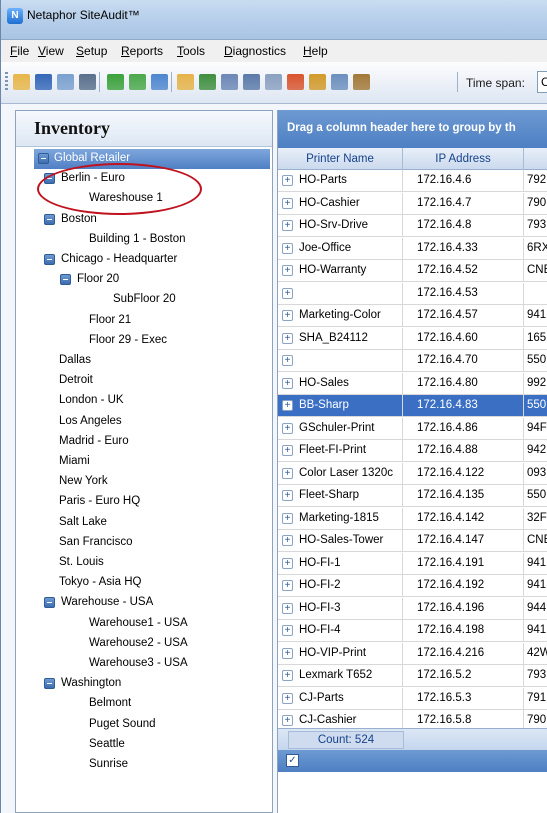 The image size is (547, 813). I want to click on clock-icon, so click(295, 82).